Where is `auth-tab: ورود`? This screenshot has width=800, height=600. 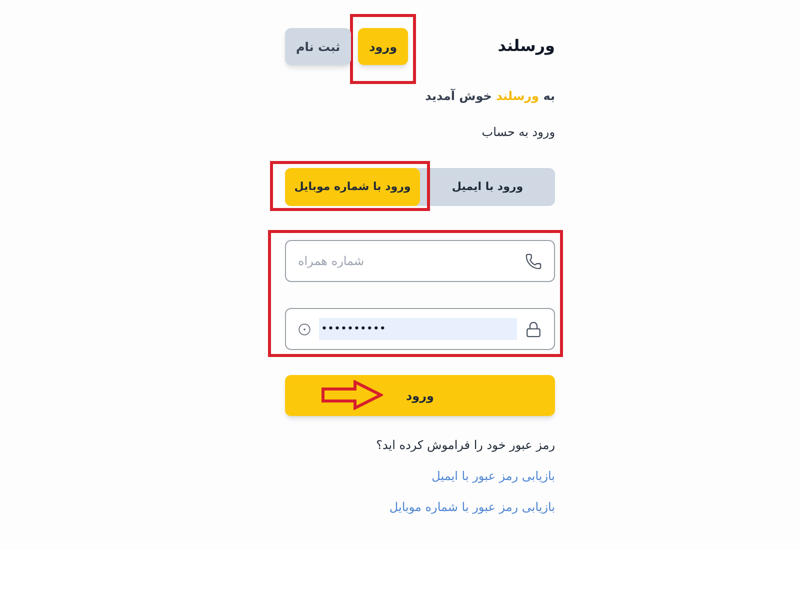 auth-tab: ورود is located at coordinates (383, 46).